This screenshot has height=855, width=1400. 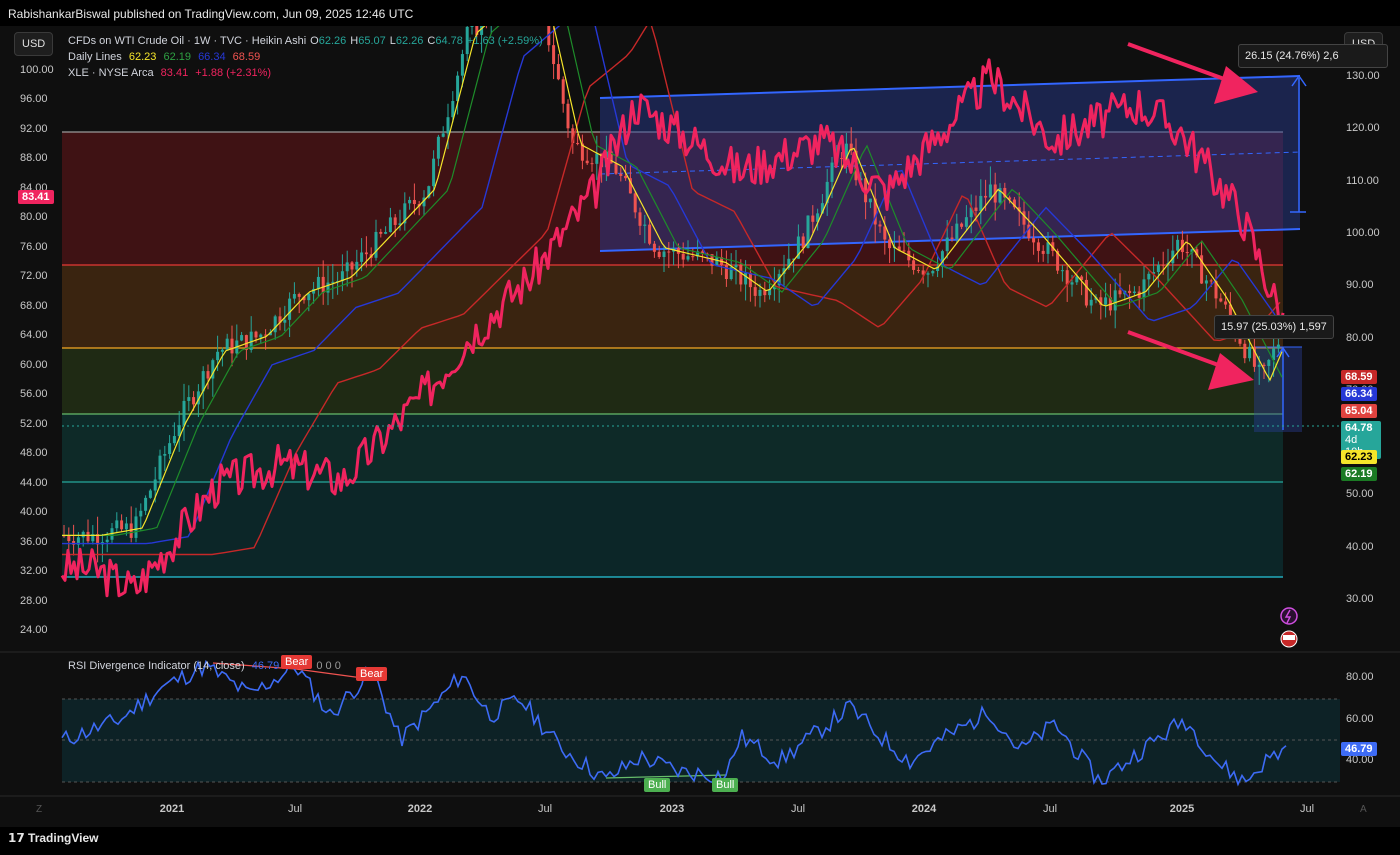 What do you see at coordinates (246, 57) in the screenshot?
I see `legend-daily-v4: 68.59` at bounding box center [246, 57].